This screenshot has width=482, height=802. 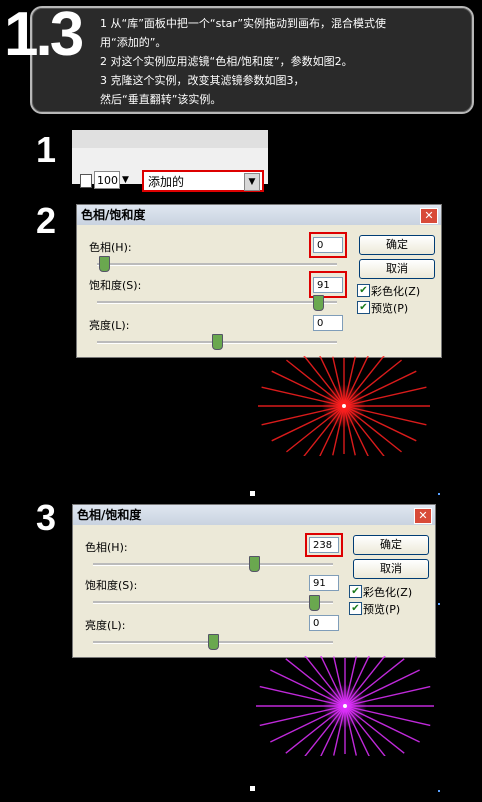 I want to click on step-title: 1.3, so click(x=44, y=34).